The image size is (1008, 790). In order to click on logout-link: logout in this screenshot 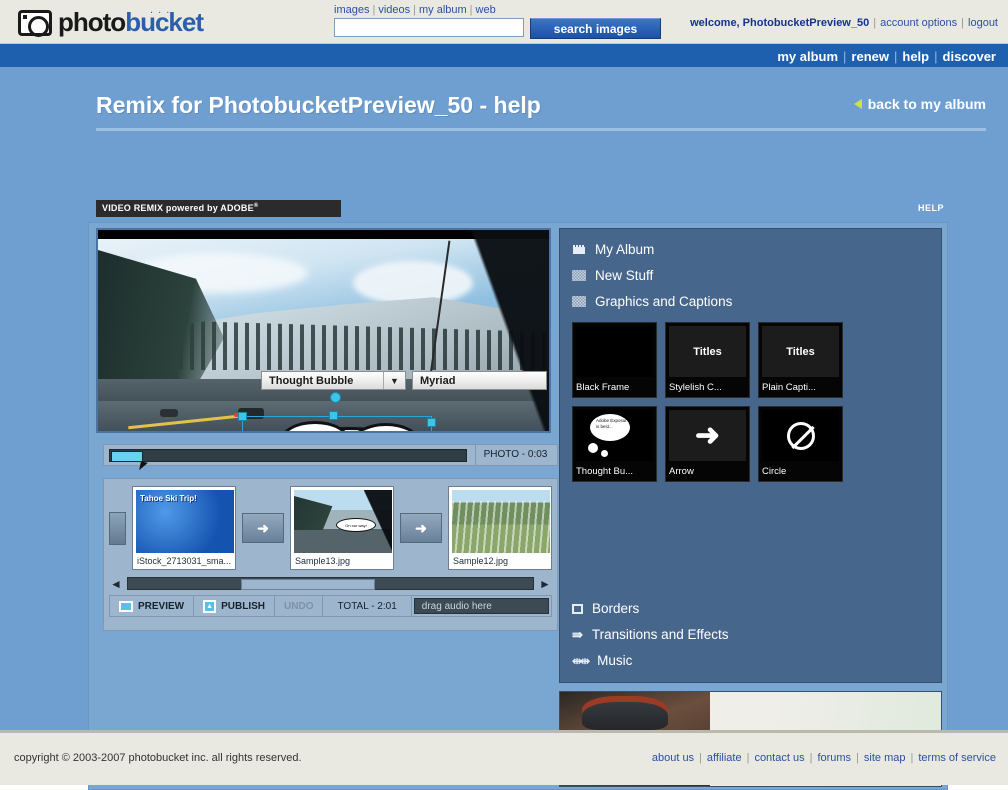, I will do `click(983, 23)`.